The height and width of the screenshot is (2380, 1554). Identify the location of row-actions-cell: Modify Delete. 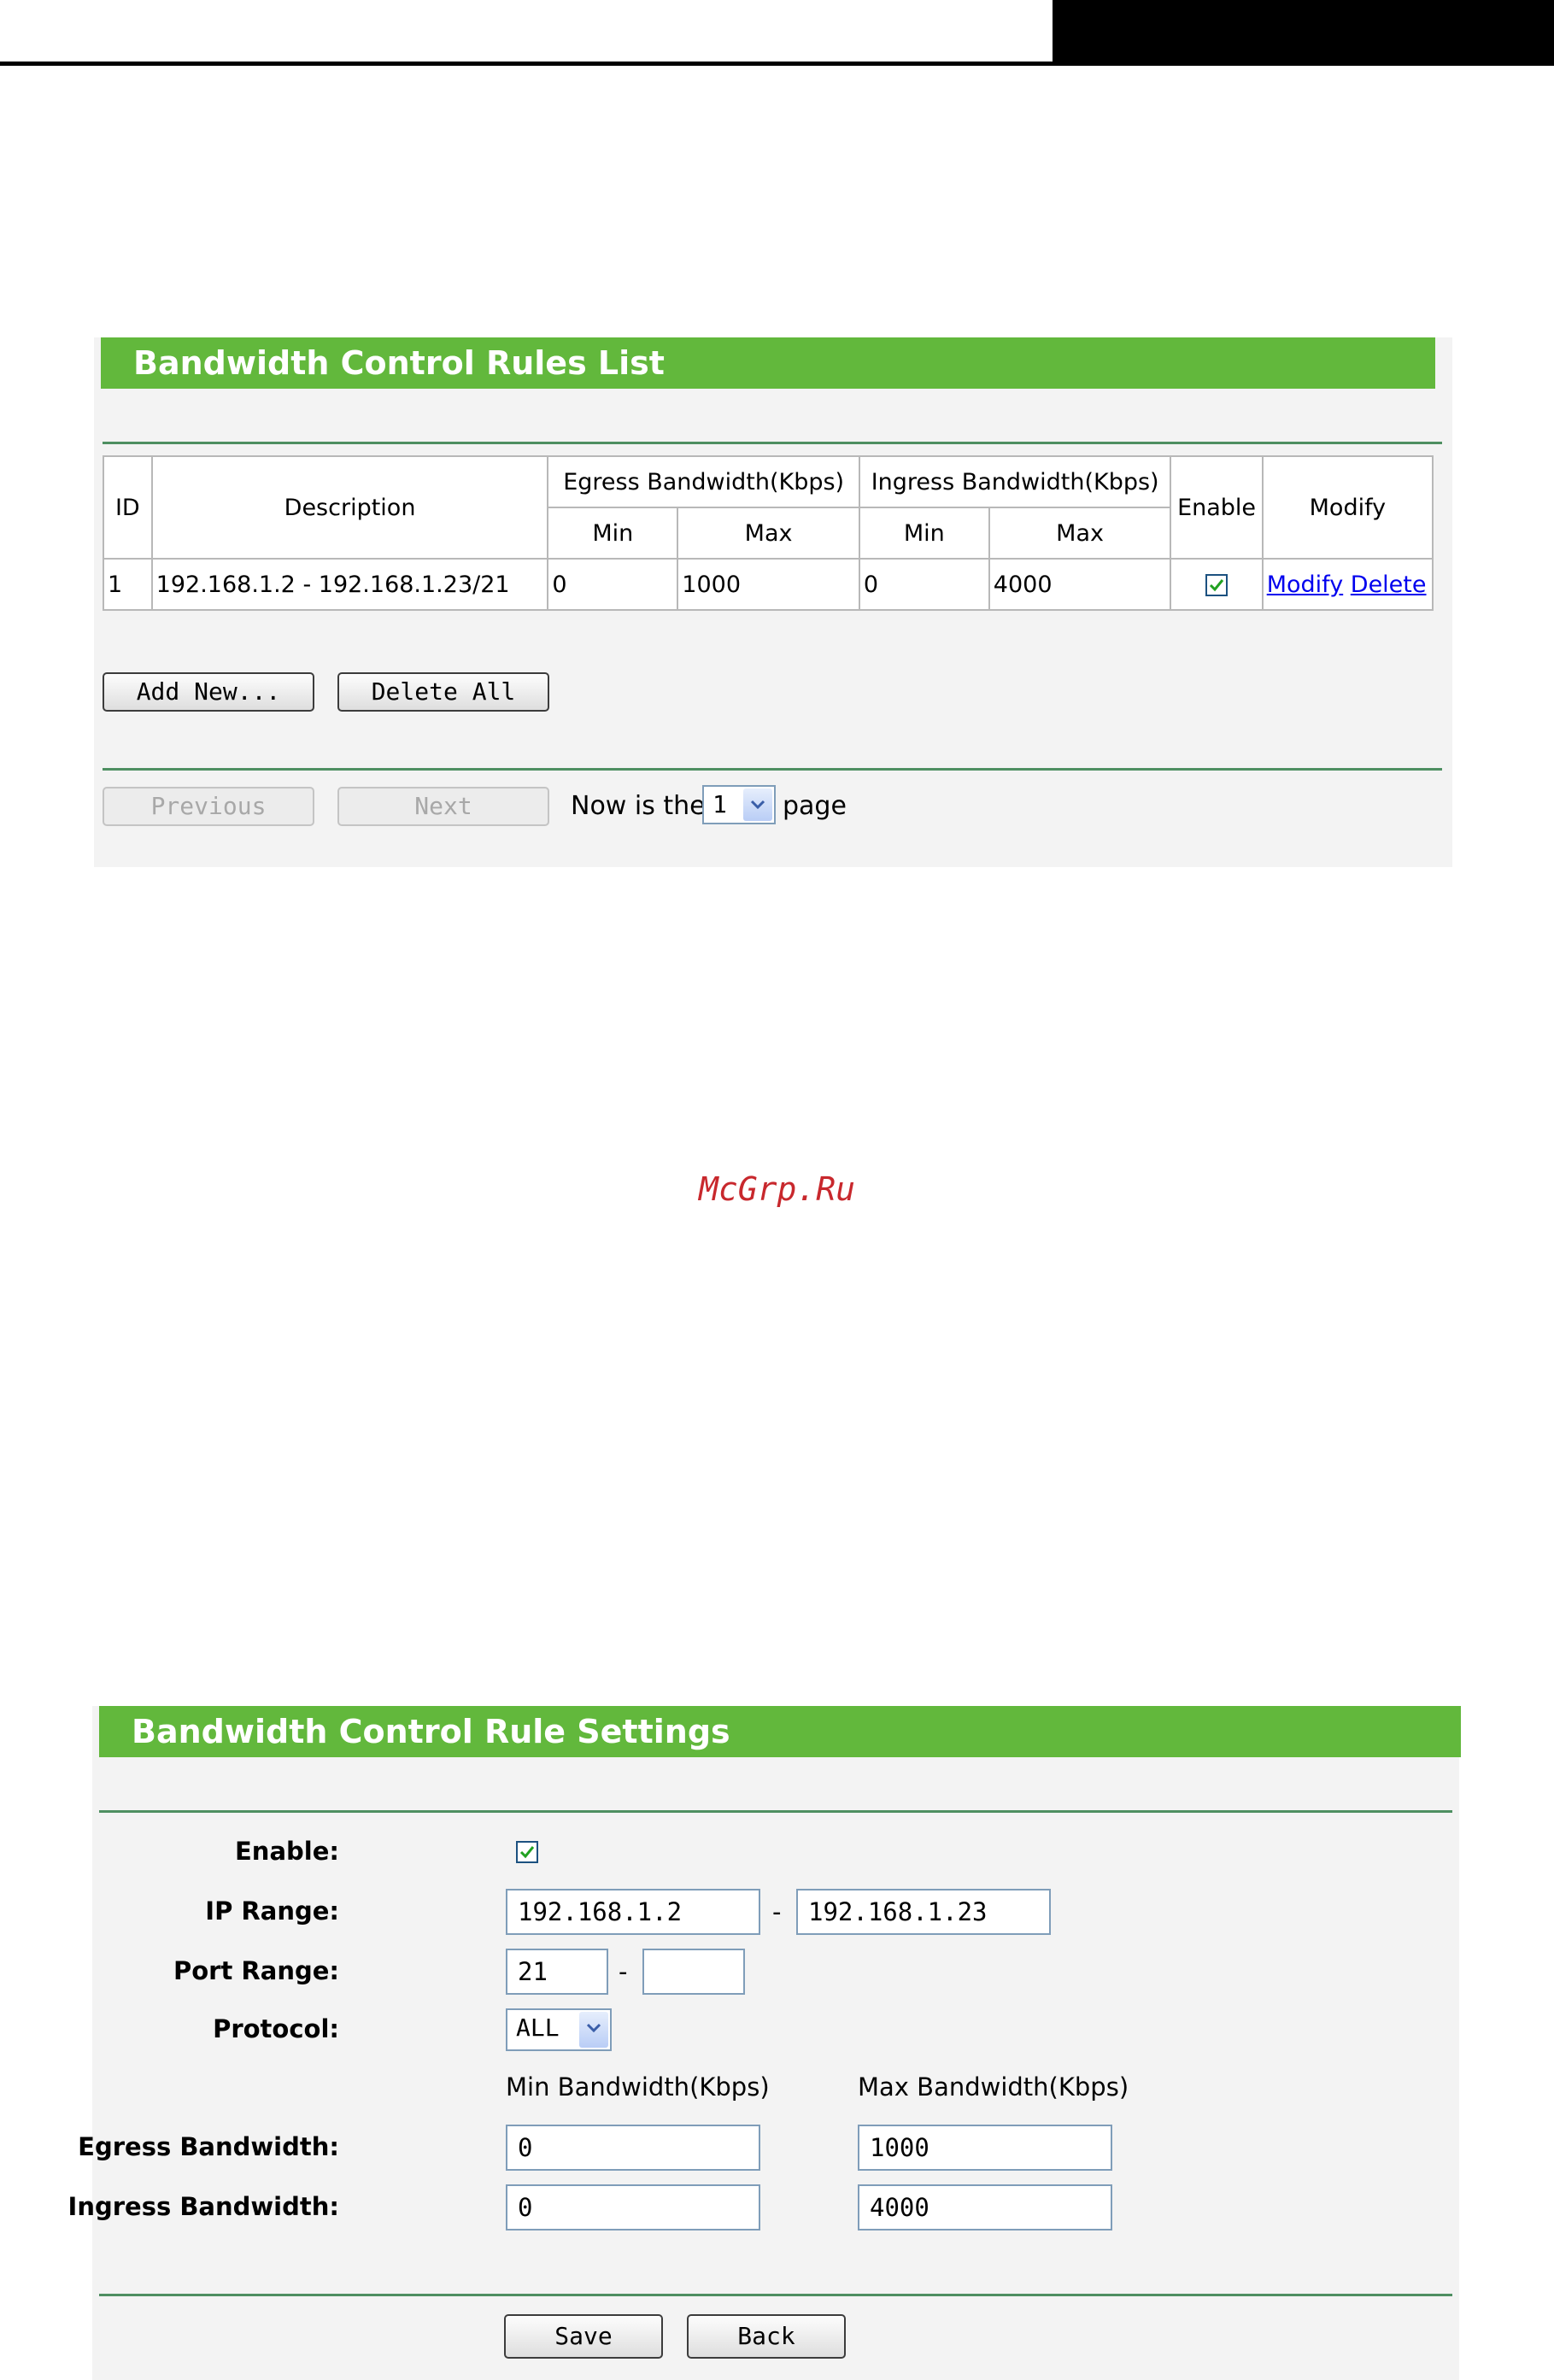
(1347, 584).